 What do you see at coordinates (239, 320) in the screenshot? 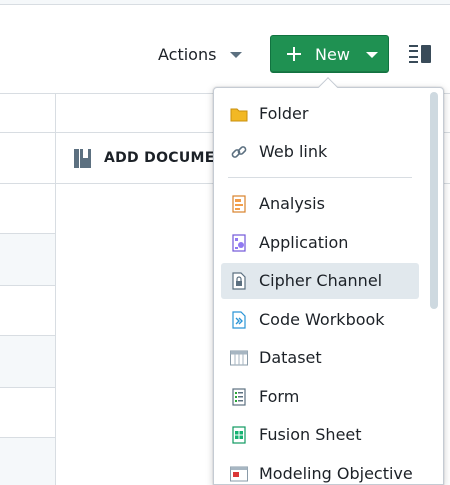
I see `code-workbook-icon` at bounding box center [239, 320].